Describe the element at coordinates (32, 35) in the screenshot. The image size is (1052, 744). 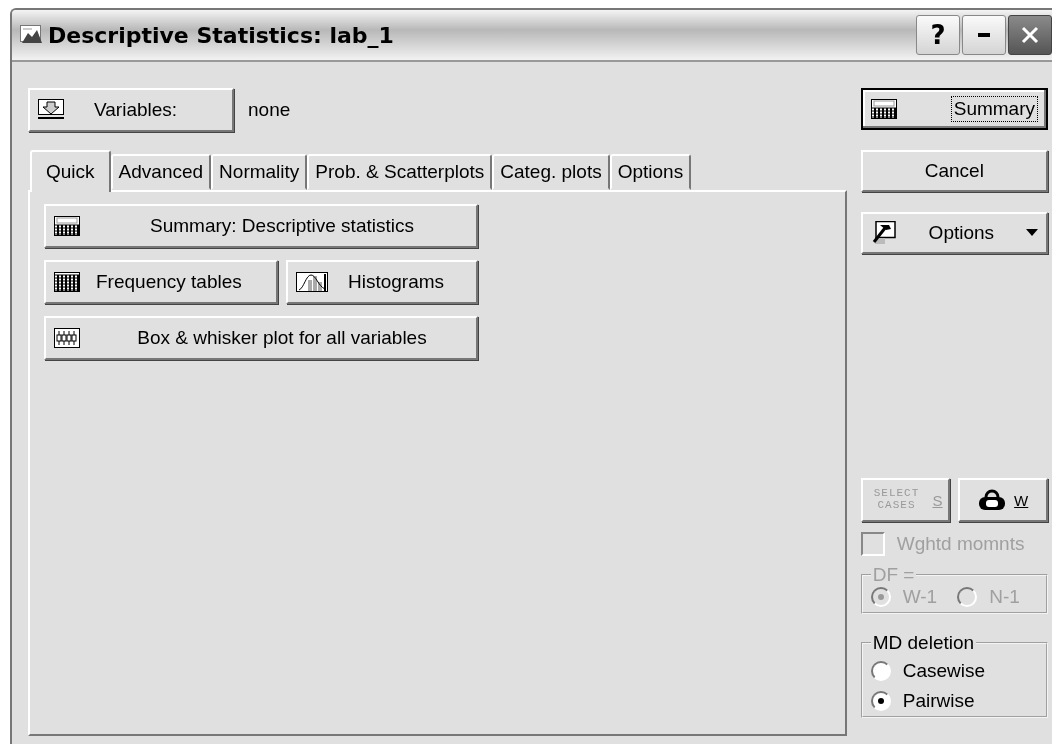
I see `chart-app-icon` at that location.